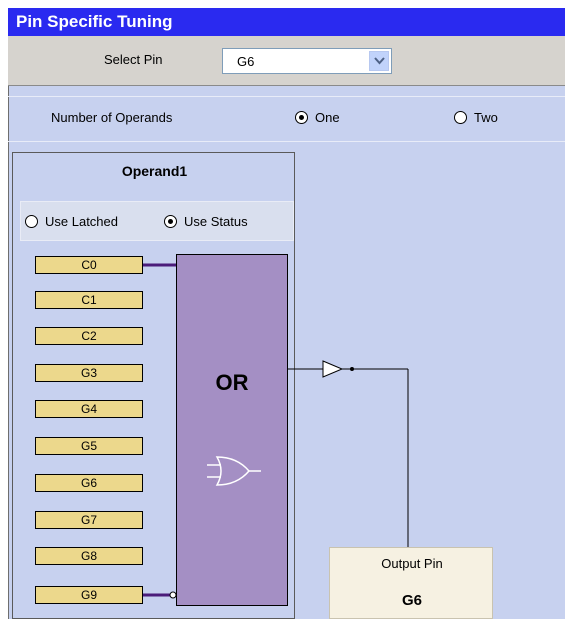  Describe the element at coordinates (173, 595) in the screenshot. I see `inverter-bubble-icon` at that location.